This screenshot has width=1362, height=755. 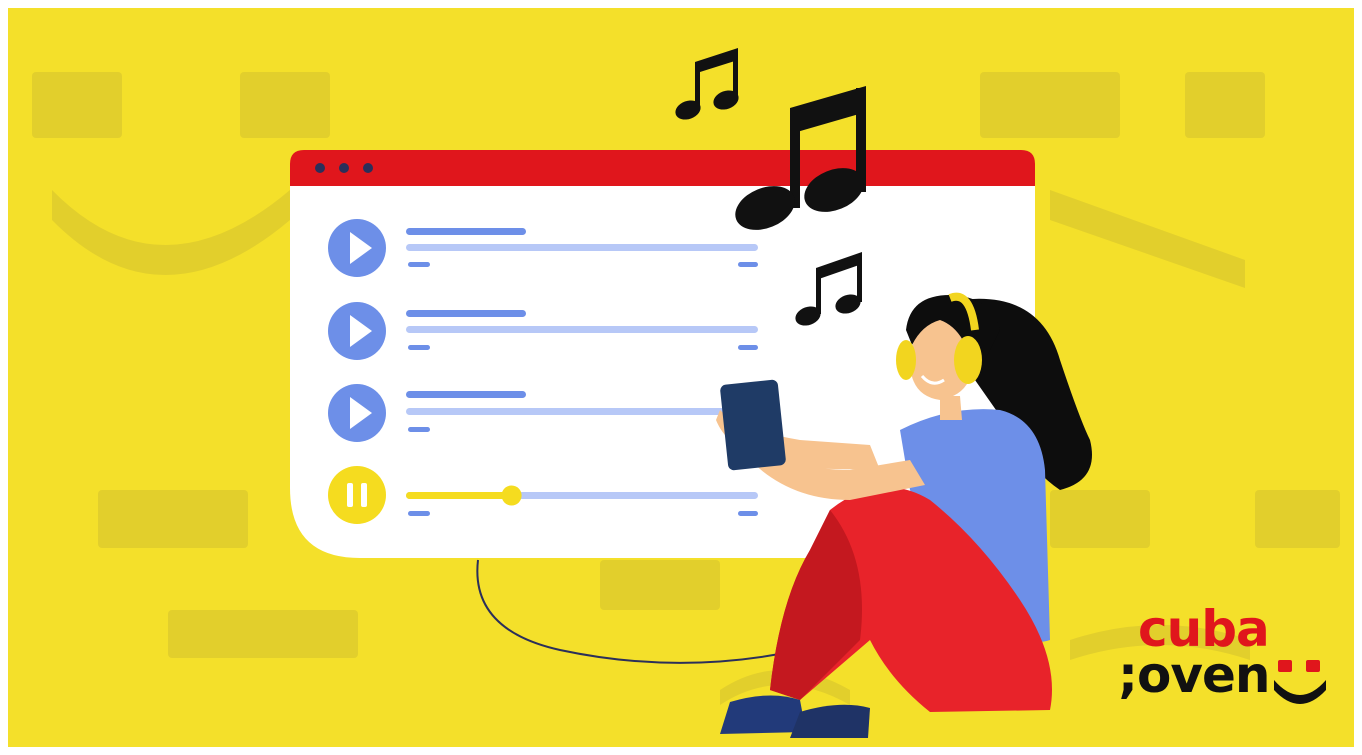 I want to click on progress-fill, so click(x=459, y=495).